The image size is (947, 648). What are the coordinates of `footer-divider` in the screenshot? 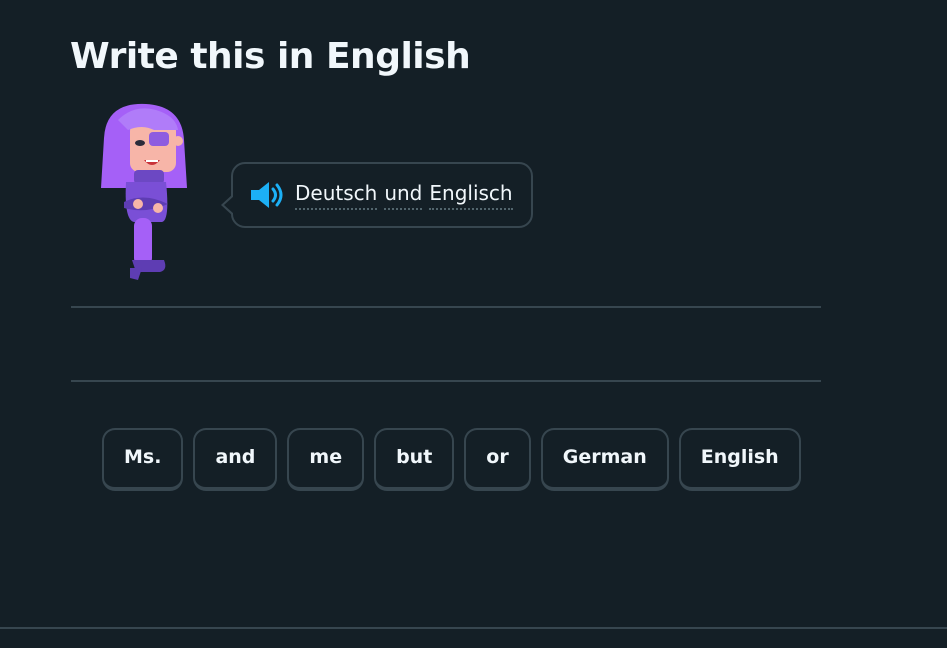 It's located at (473, 628).